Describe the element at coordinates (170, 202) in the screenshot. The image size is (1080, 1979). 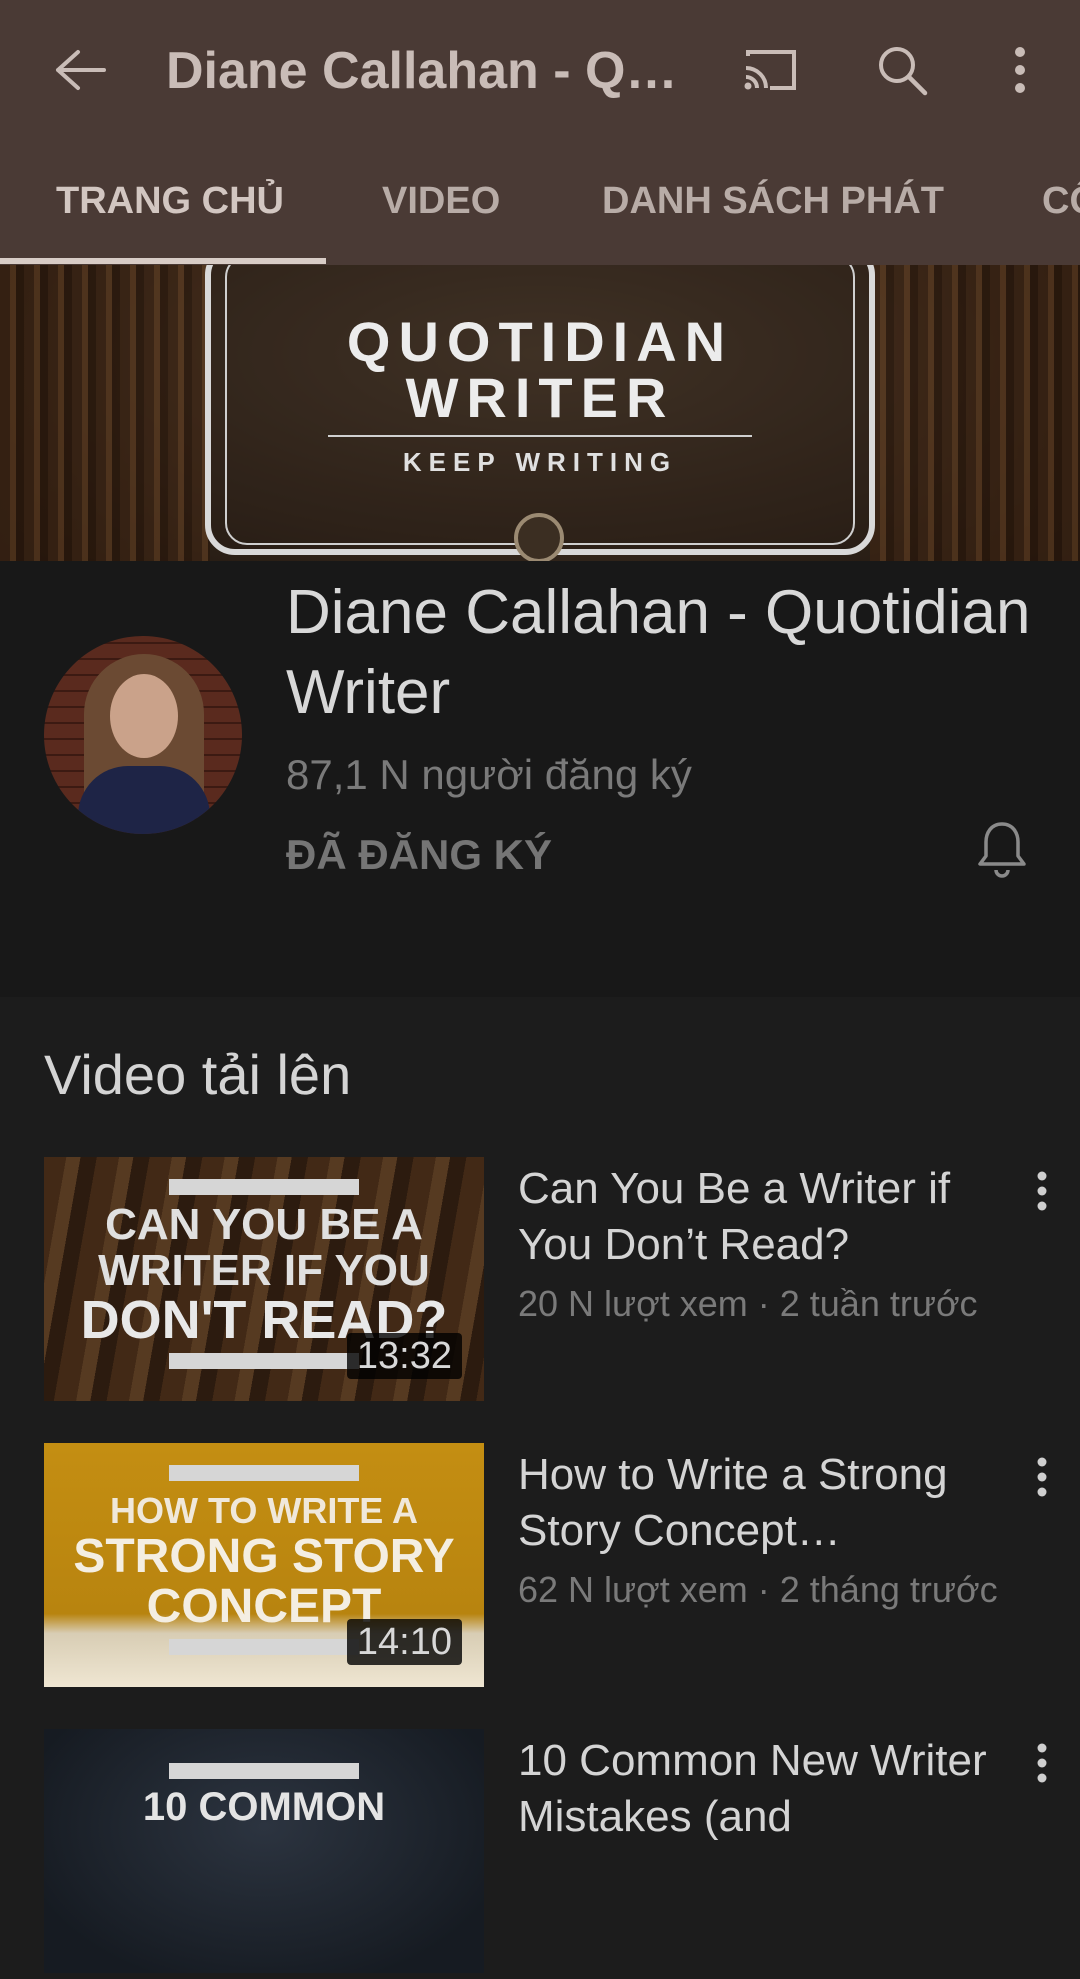
I see `tab-home: TRANG CHỦ` at that location.